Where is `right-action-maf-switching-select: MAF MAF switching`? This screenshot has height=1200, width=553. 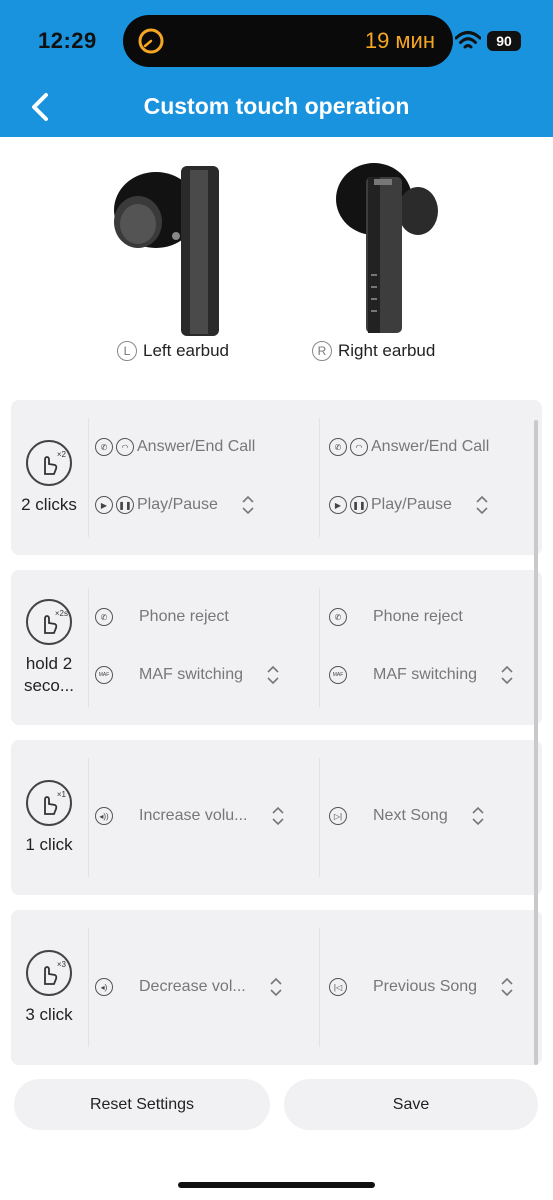 right-action-maf-switching-select: MAF MAF switching is located at coordinates (422, 675).